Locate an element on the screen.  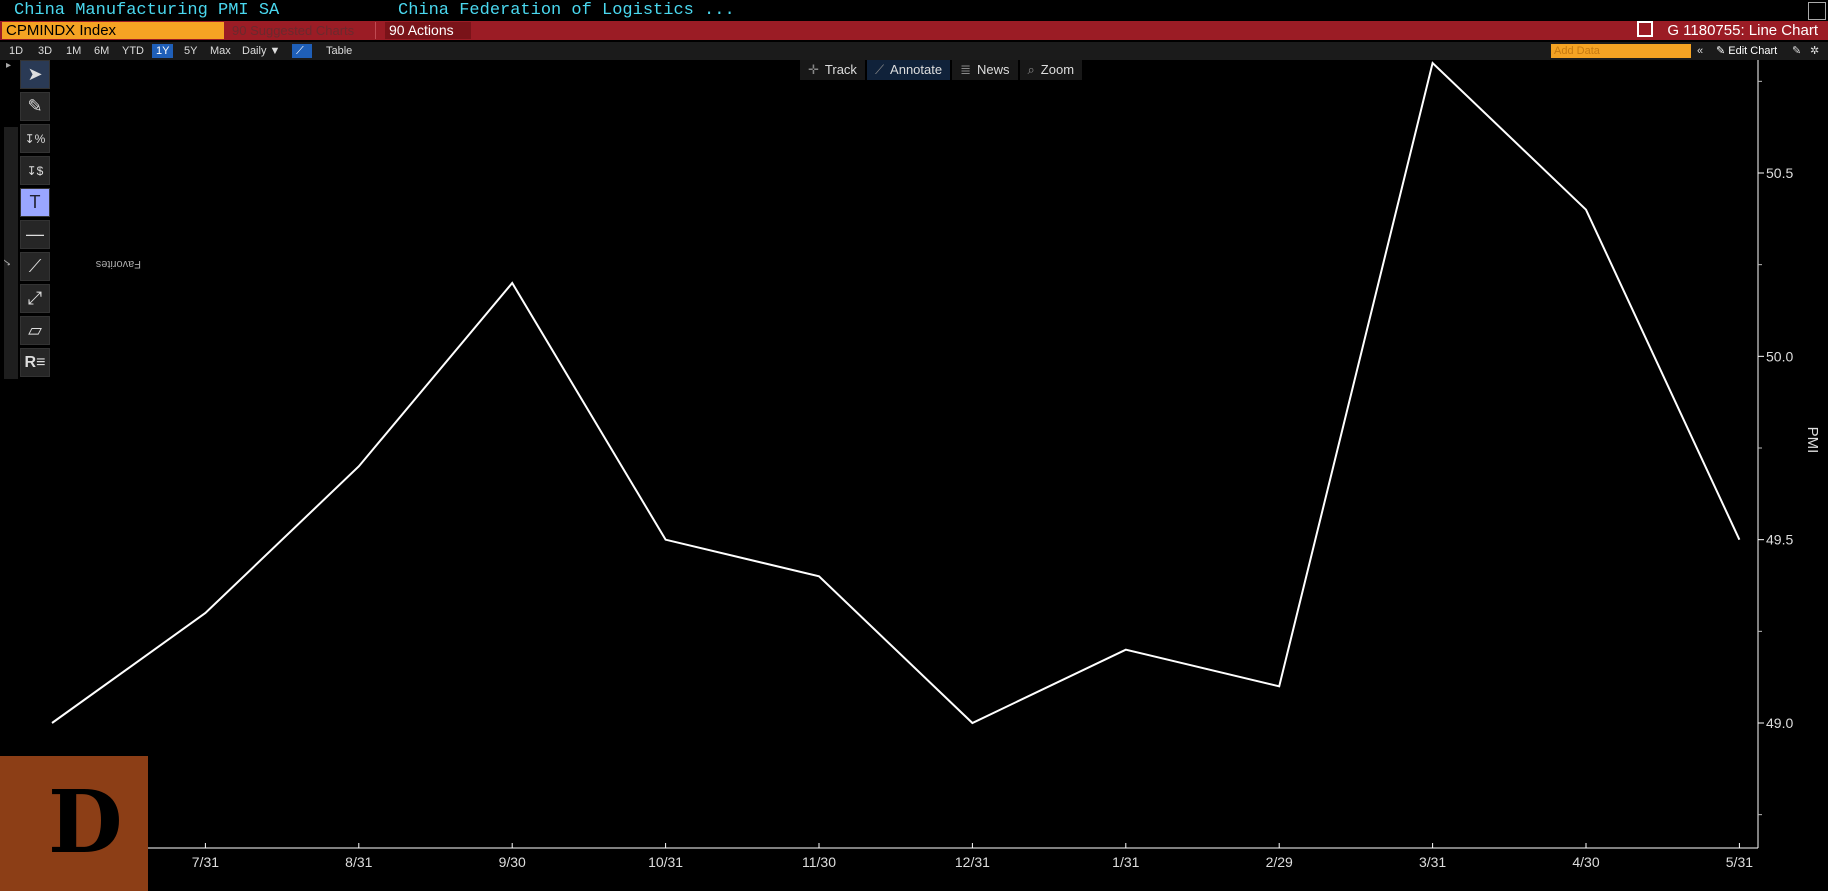
collapse-icon: « is located at coordinates (1700, 51).